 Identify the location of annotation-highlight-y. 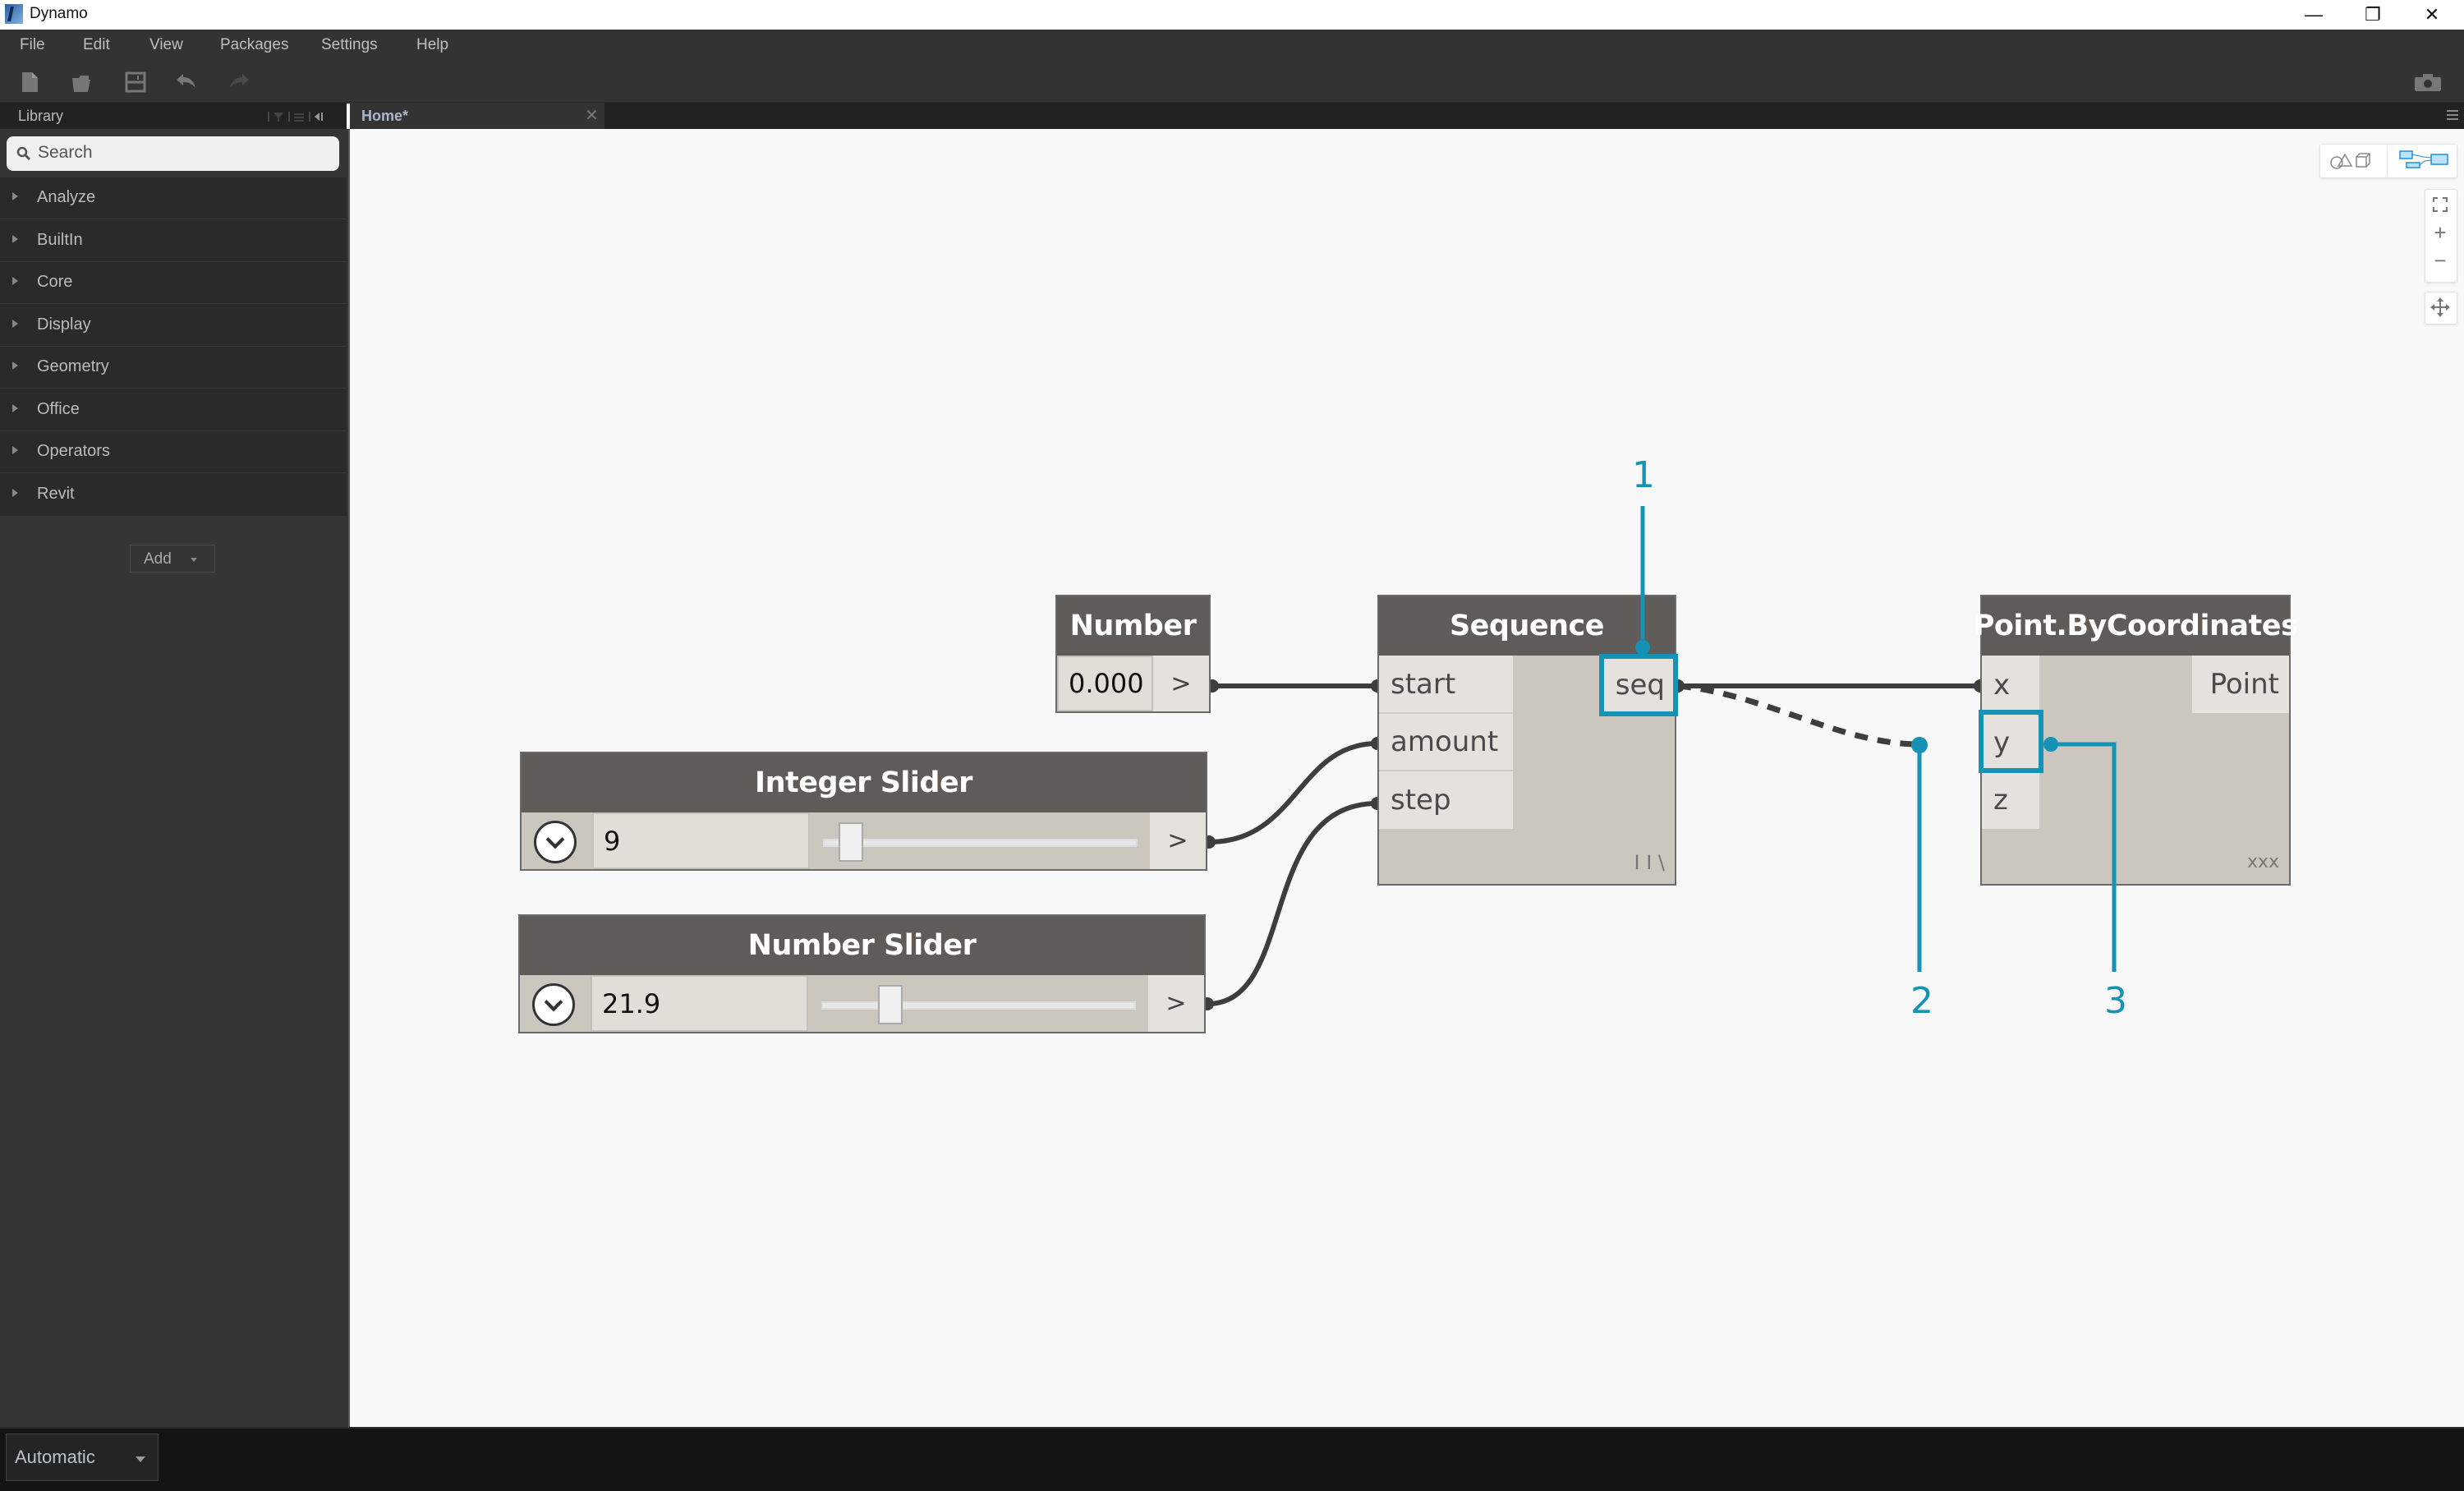
(2011, 742).